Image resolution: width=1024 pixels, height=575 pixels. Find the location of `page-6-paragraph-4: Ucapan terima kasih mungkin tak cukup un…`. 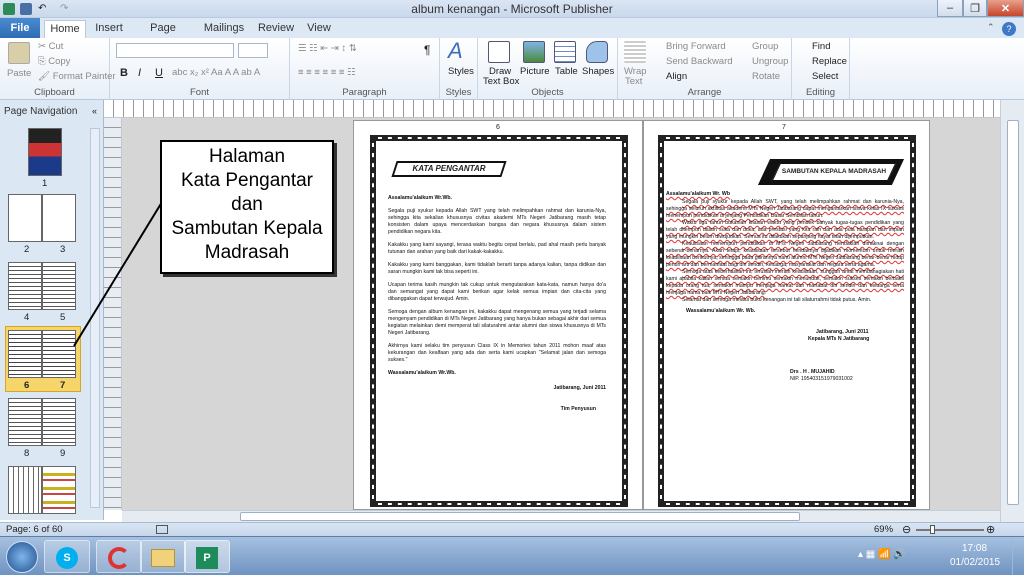

page-6-paragraph-4: Ucapan terima kasih mungkin tak cukup un… is located at coordinates (497, 292).